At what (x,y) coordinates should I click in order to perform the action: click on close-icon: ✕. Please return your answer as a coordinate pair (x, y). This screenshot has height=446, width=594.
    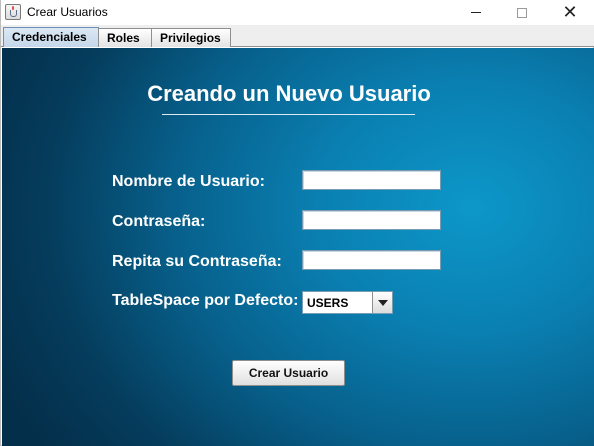
    Looking at the image, I should click on (570, 12).